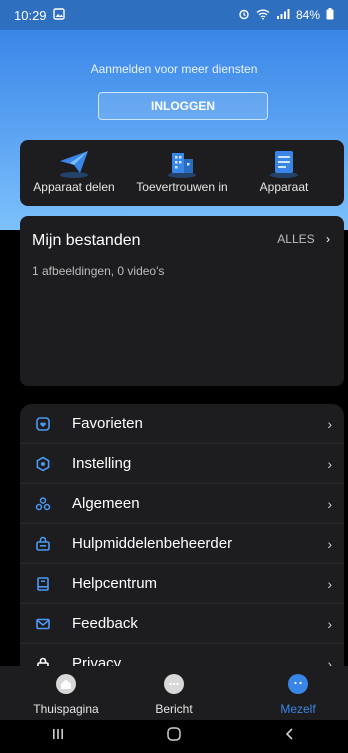 This screenshot has width=348, height=753. I want to click on quick-action-label: Apparaat, so click(284, 187).